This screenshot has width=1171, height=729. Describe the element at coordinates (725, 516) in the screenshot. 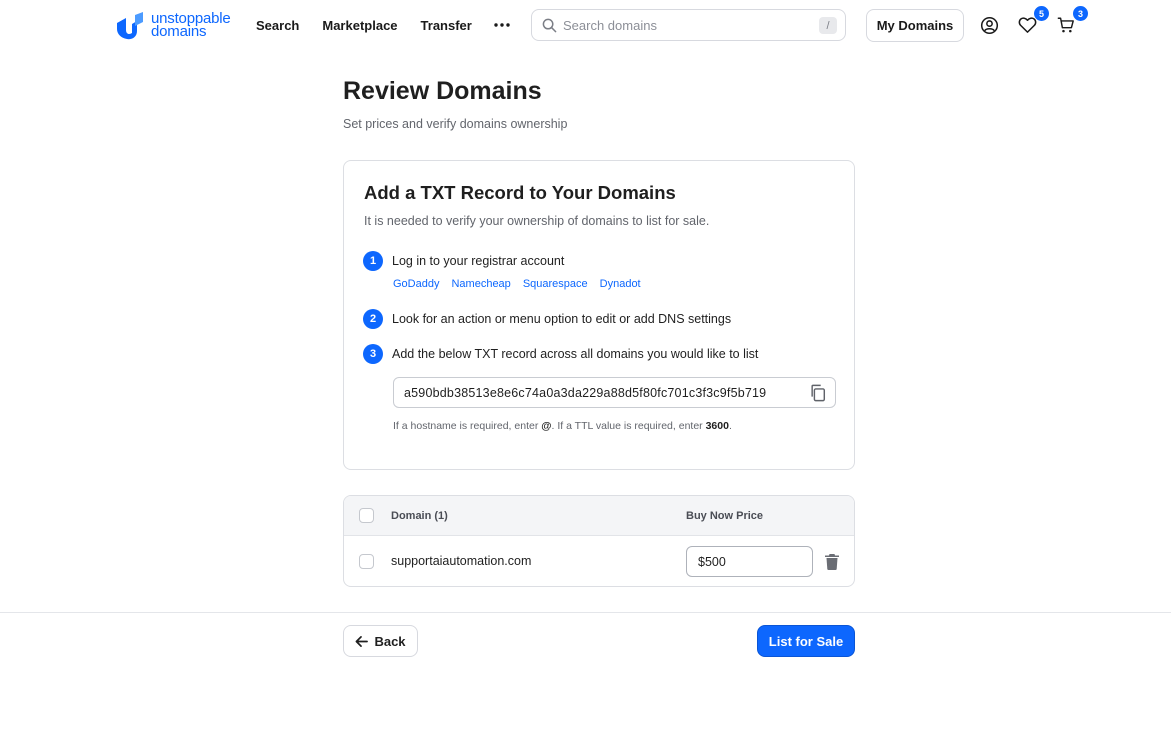

I see `column-header-price: Buy Now Price` at that location.